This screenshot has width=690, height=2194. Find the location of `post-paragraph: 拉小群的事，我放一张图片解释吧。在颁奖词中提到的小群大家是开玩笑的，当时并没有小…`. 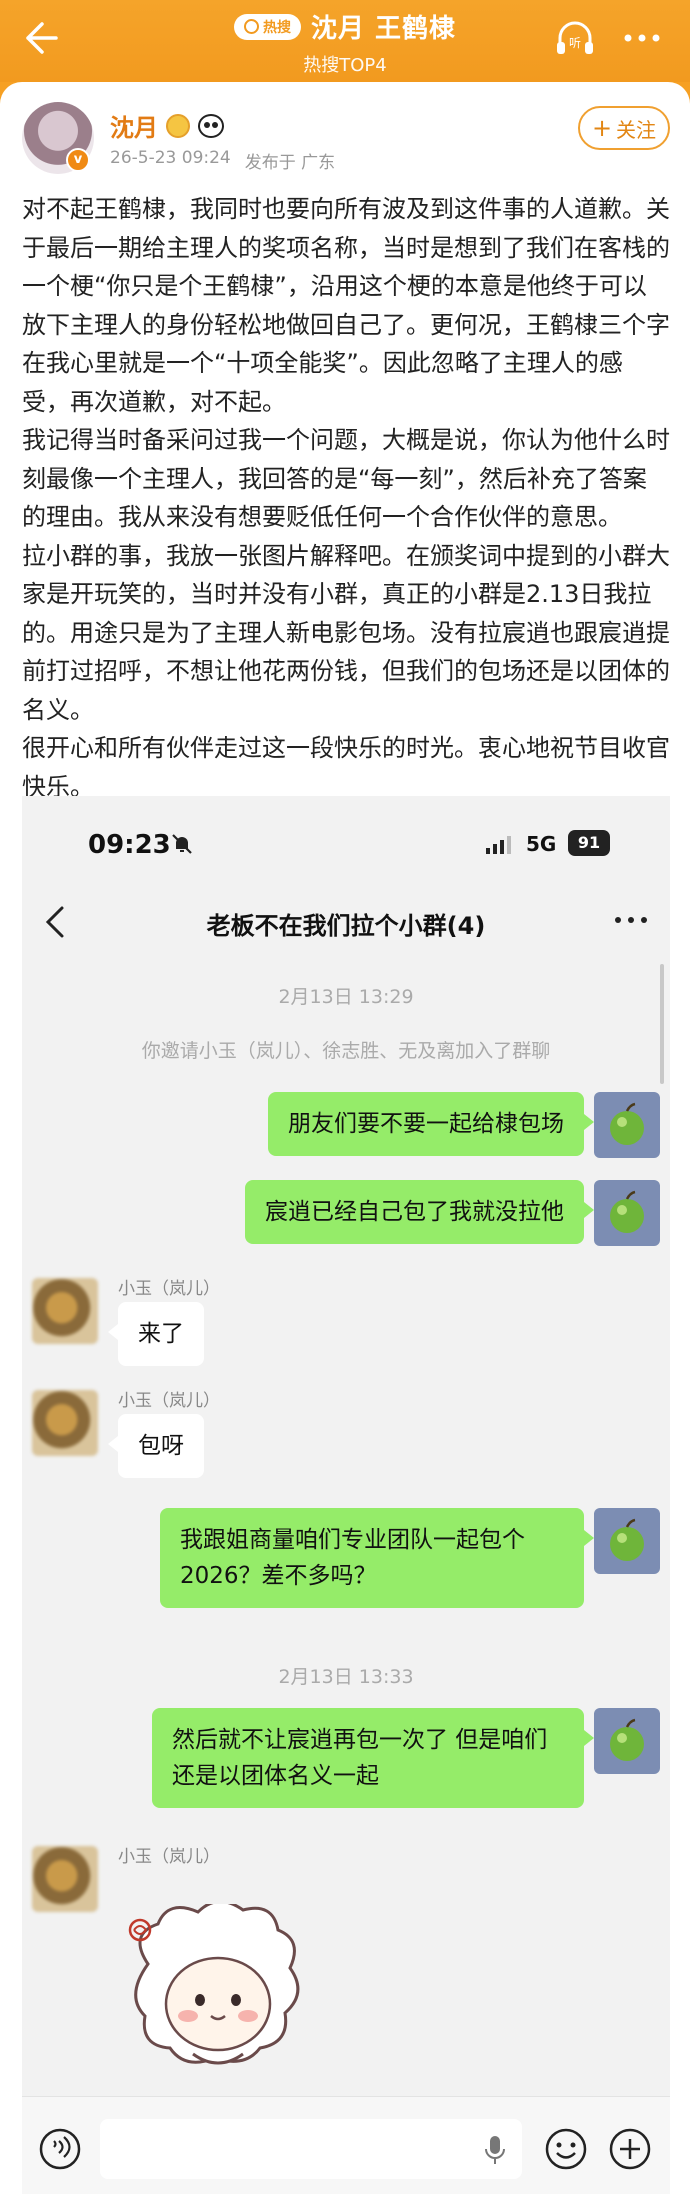

post-paragraph: 拉小群的事，我放一张图片解释吧。在颁奖词中提到的小群大家是开玩笑的，当时并没有小… is located at coordinates (346, 632).